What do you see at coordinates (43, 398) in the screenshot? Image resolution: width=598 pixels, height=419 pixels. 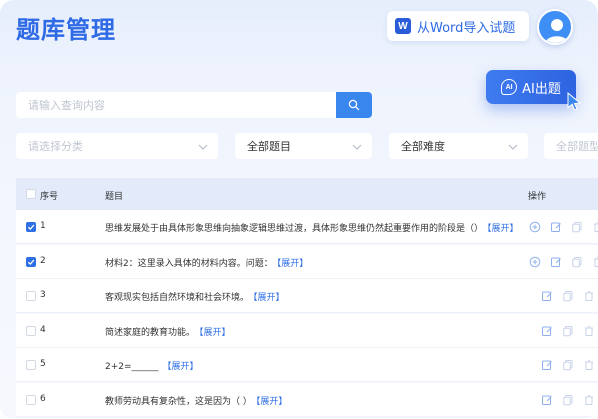 I see `row-number: 6` at bounding box center [43, 398].